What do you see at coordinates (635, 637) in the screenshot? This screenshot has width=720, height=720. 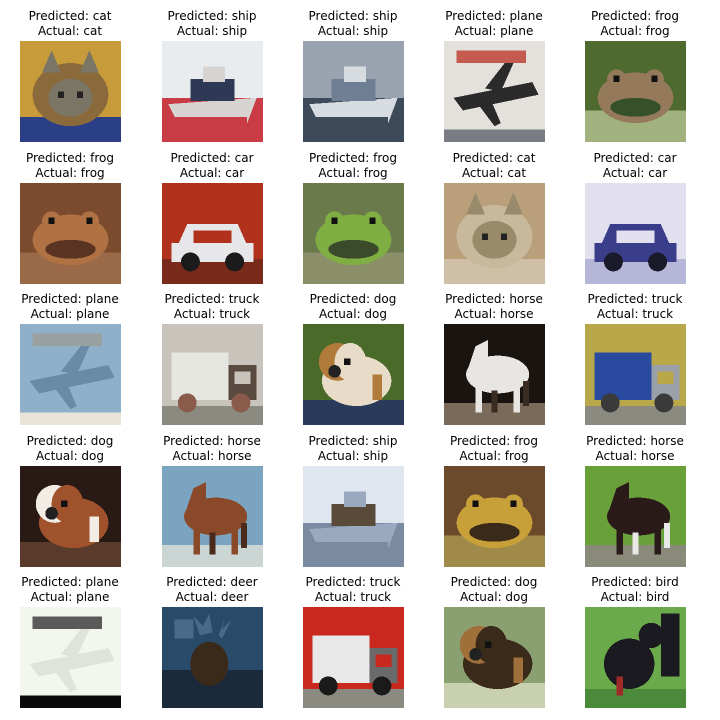 I see `prediction-cell: Predicted: bird Actual: bird` at bounding box center [635, 637].